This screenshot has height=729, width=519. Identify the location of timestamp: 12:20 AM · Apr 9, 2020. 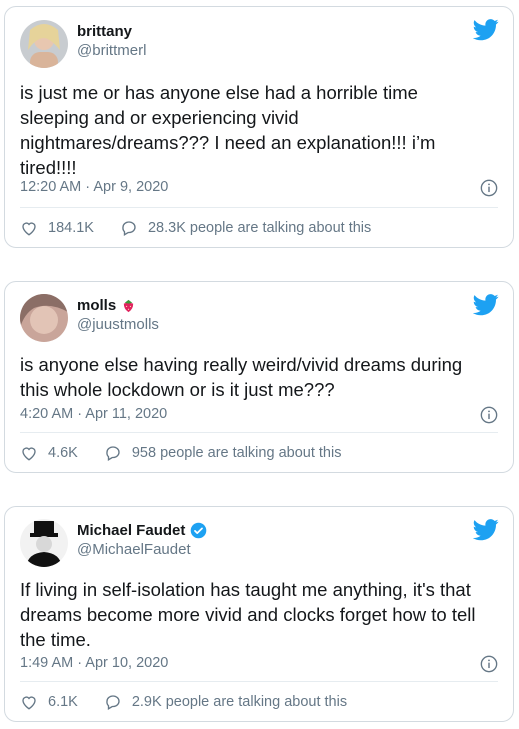
(94, 187).